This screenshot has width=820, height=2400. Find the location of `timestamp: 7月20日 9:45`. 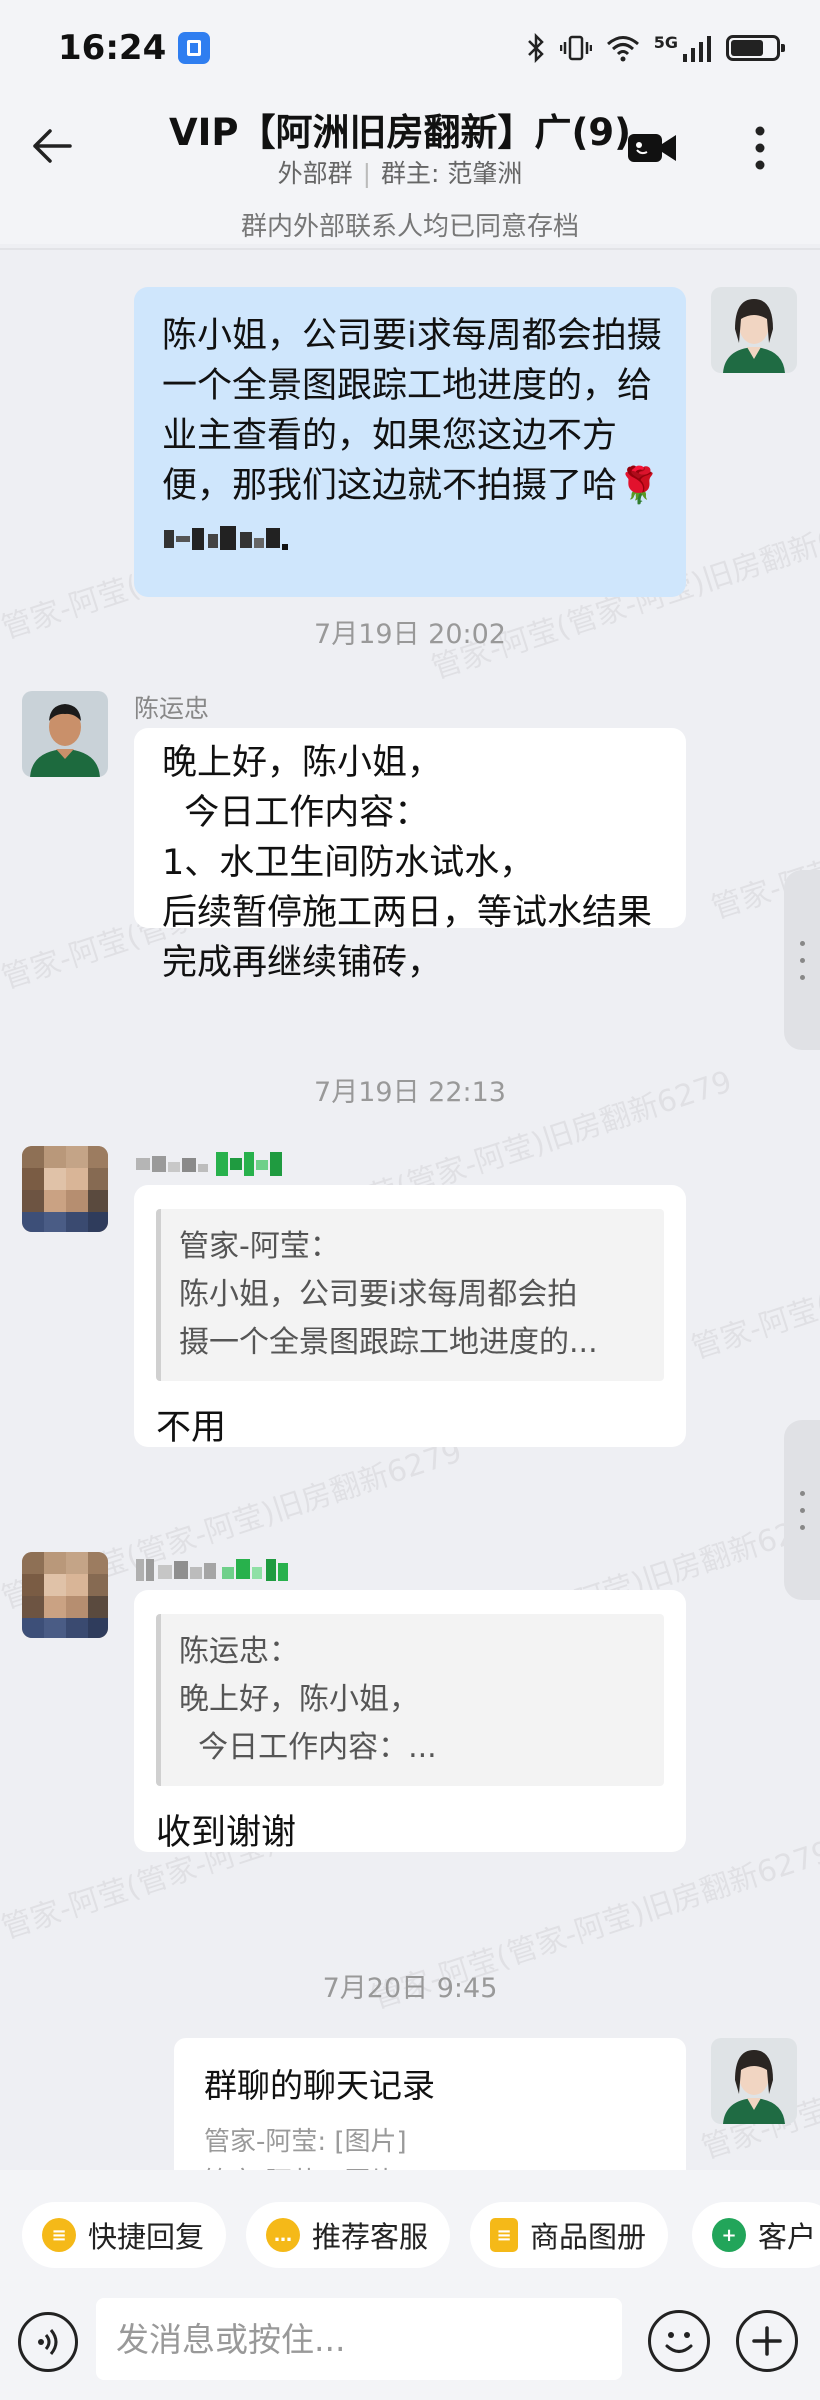

timestamp: 7月20日 9:45 is located at coordinates (410, 1988).